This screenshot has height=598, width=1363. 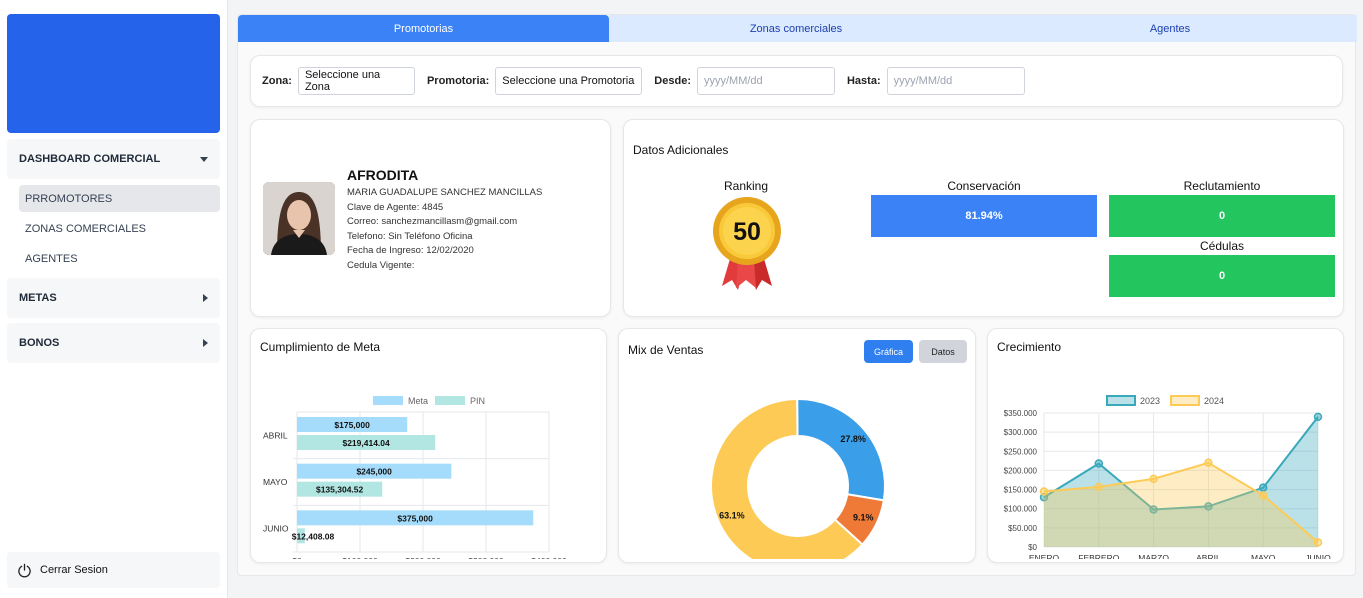 I want to click on agent-clave: Clave de Agente: 4845, so click(x=395, y=207).